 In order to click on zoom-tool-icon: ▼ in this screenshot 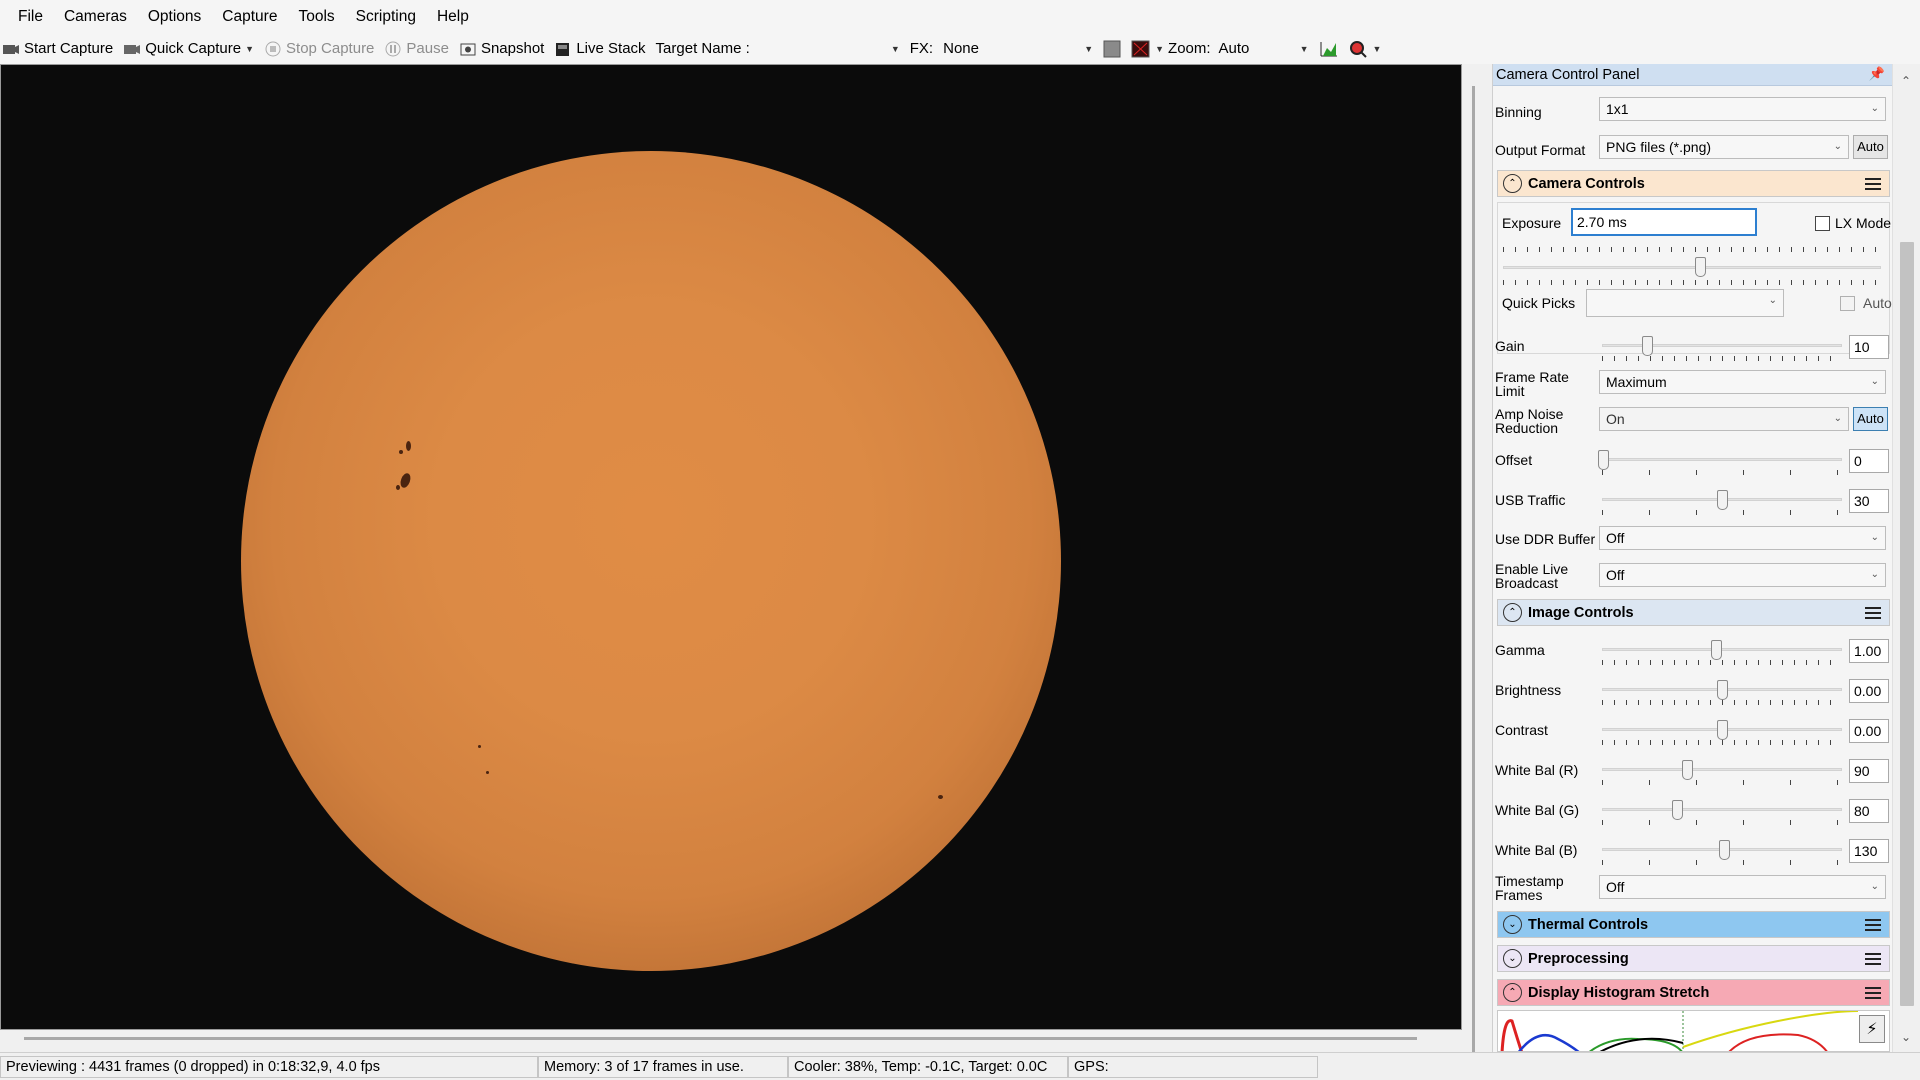, I will do `click(1365, 49)`.